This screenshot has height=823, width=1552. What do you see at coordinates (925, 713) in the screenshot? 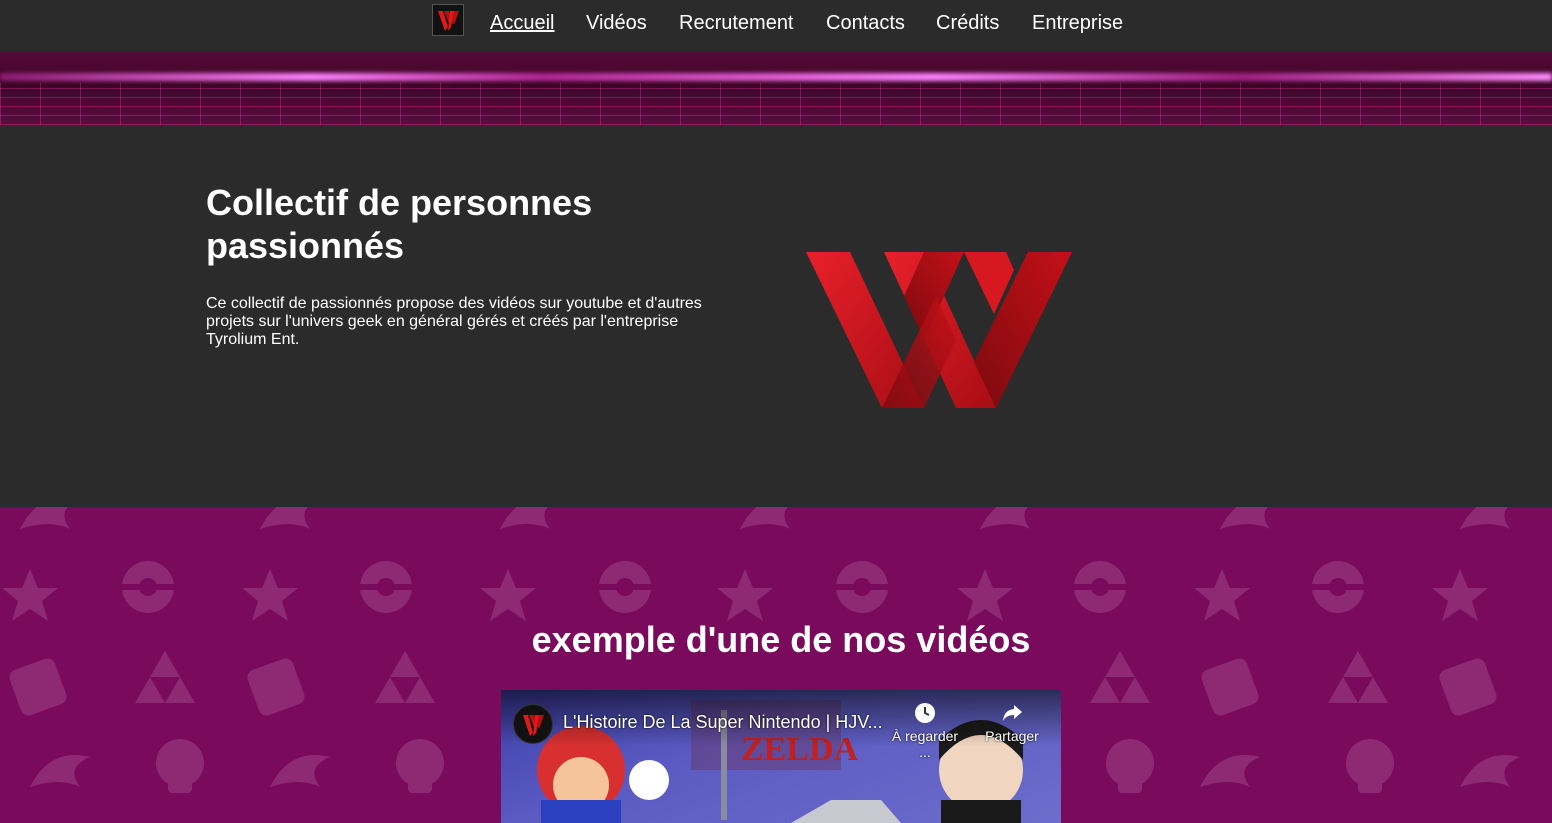
I see `clock-icon` at bounding box center [925, 713].